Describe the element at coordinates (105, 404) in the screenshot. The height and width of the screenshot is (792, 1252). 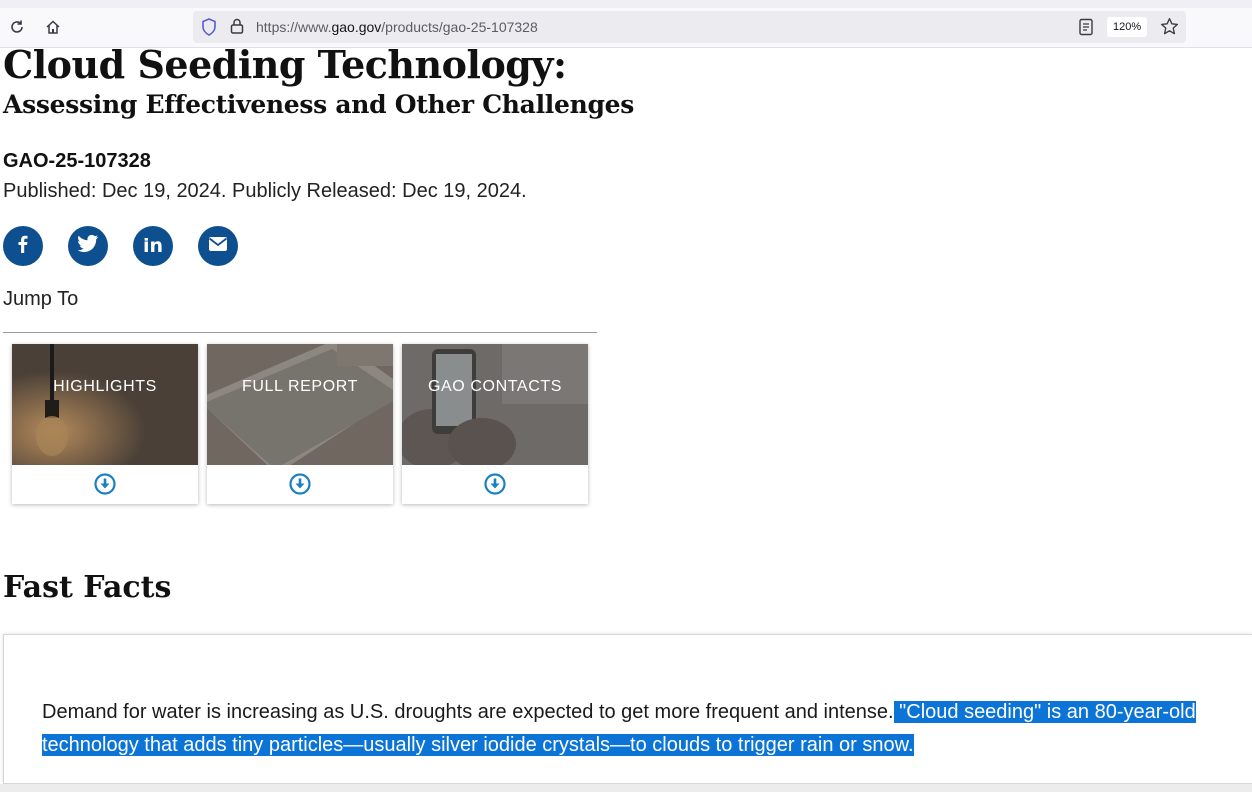
I see `highlights-image` at that location.